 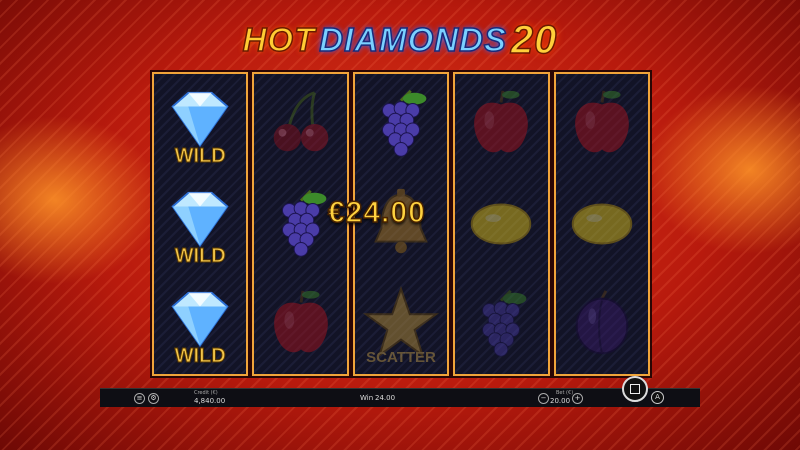 What do you see at coordinates (560, 401) in the screenshot?
I see `bet-value: 20.00` at bounding box center [560, 401].